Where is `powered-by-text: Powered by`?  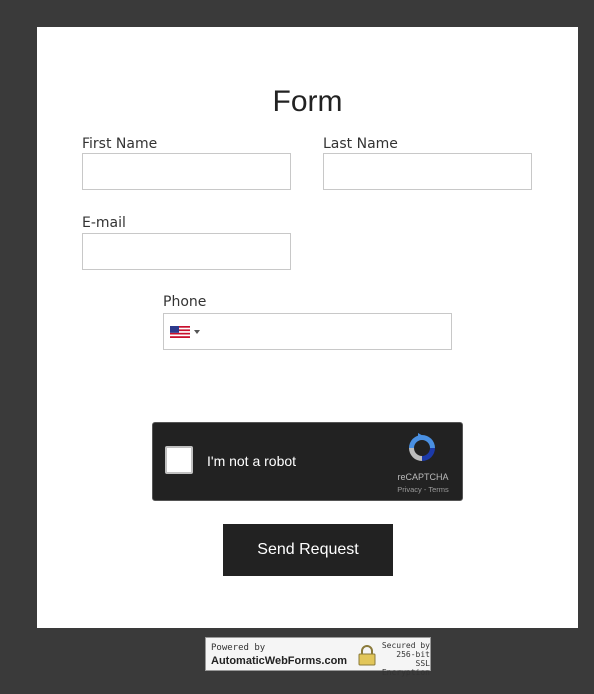
powered-by-text: Powered by is located at coordinates (238, 648).